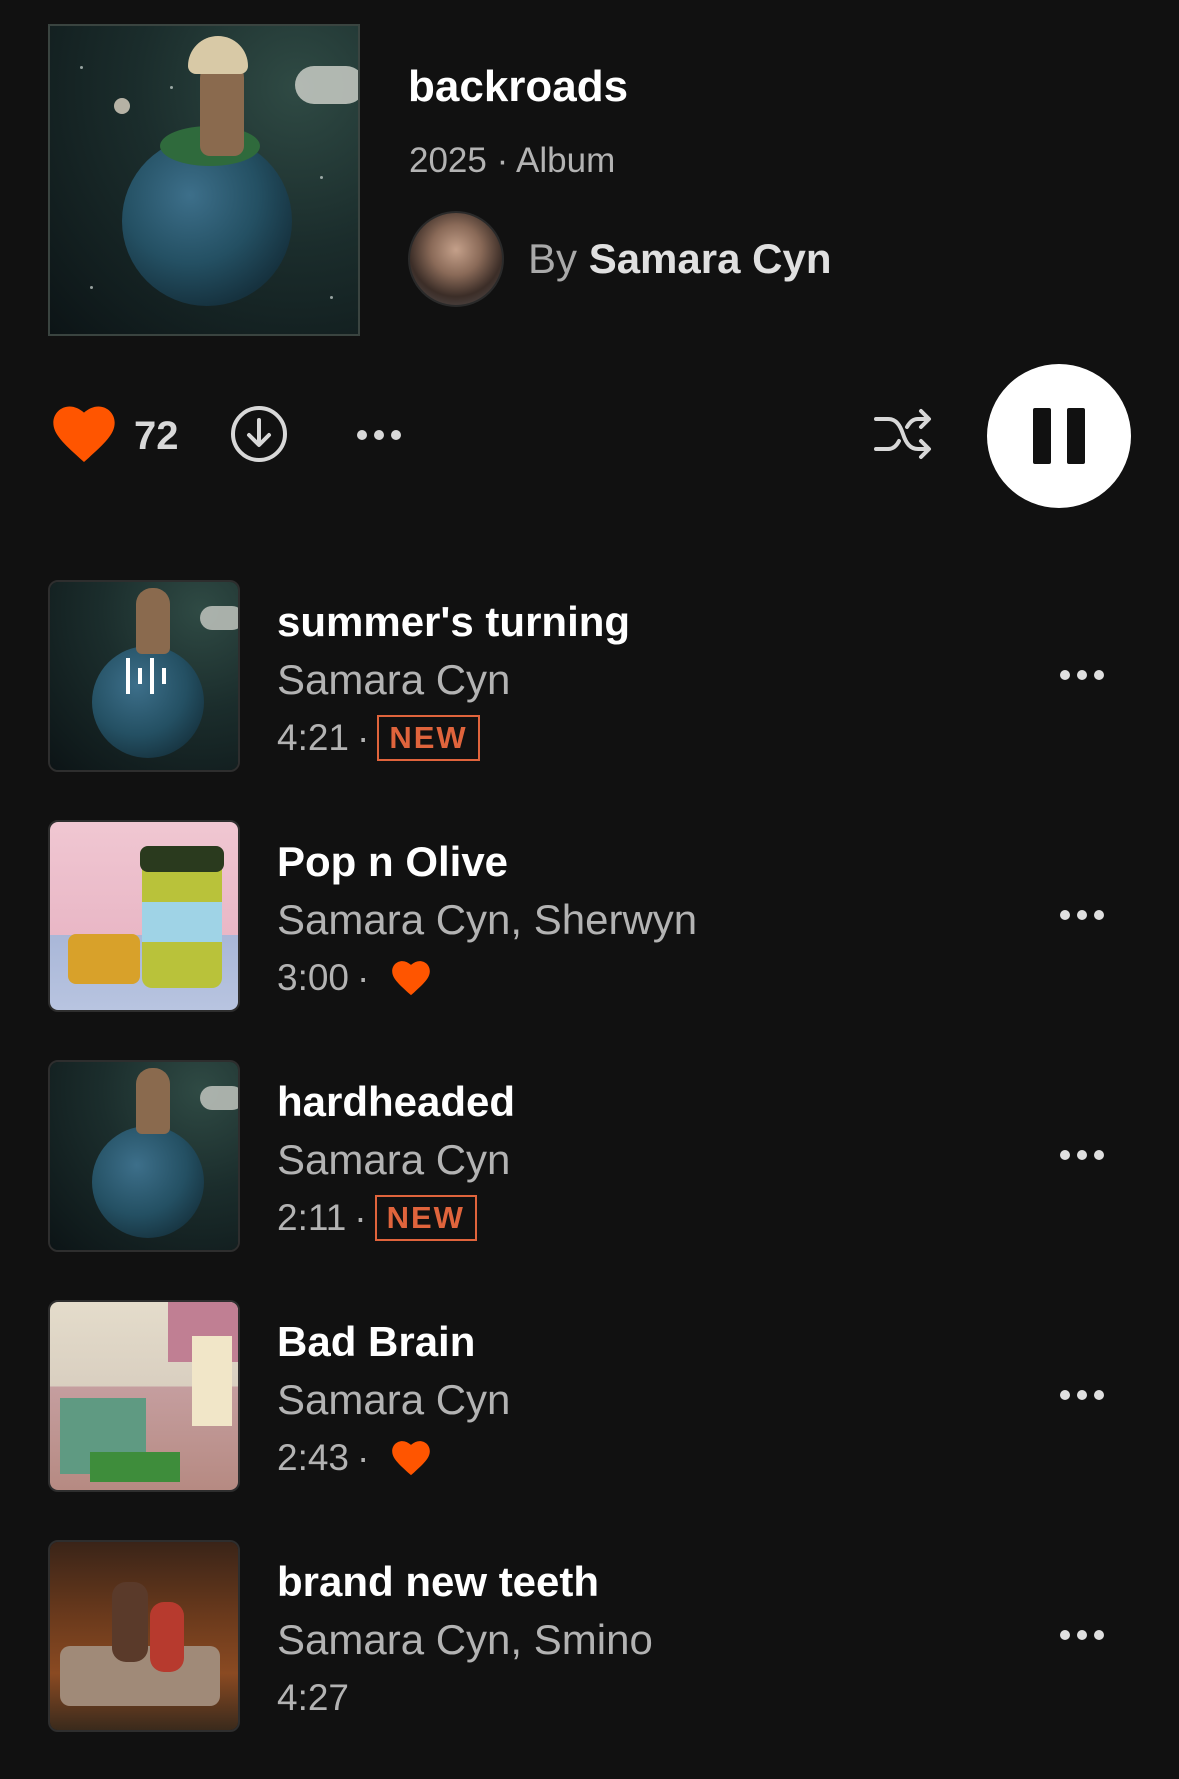 This screenshot has height=1779, width=1179. I want to click on track-duration: 4:27, so click(313, 1697).